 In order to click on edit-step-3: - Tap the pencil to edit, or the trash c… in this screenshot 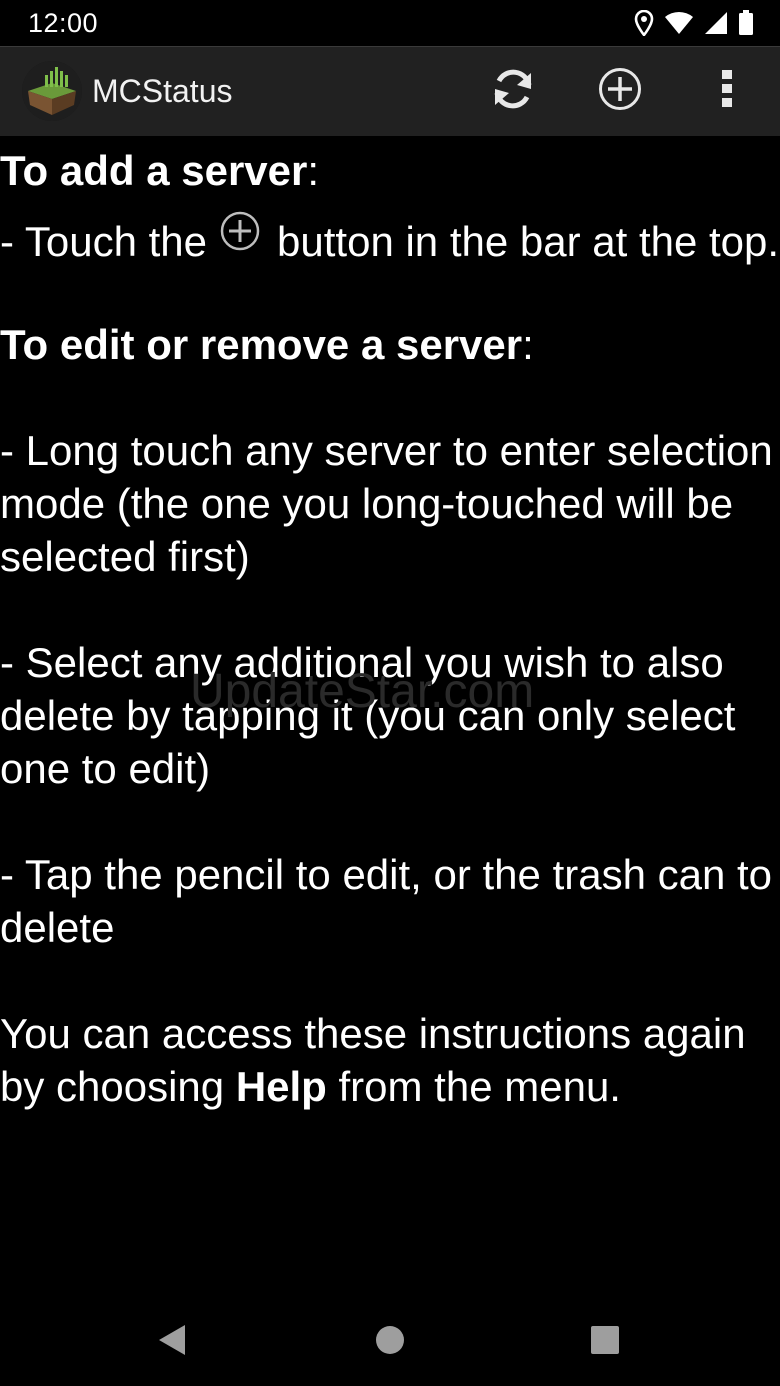, I will do `click(386, 900)`.